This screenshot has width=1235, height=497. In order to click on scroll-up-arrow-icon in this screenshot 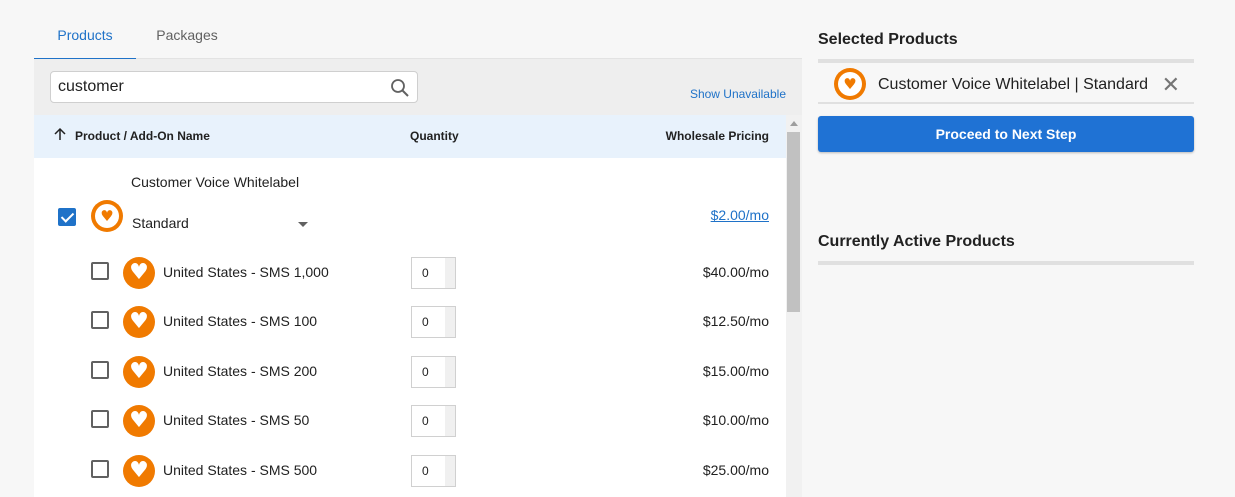, I will do `click(794, 123)`.